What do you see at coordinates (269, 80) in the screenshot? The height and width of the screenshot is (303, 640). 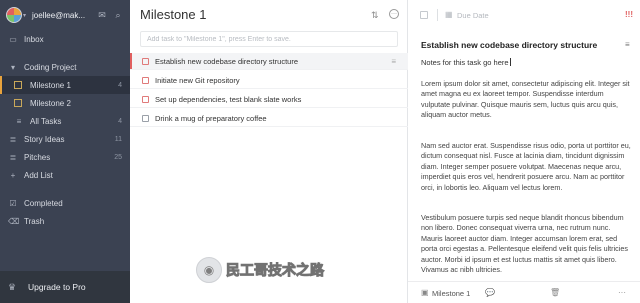 I see `task-row: Initiate new Git repository` at bounding box center [269, 80].